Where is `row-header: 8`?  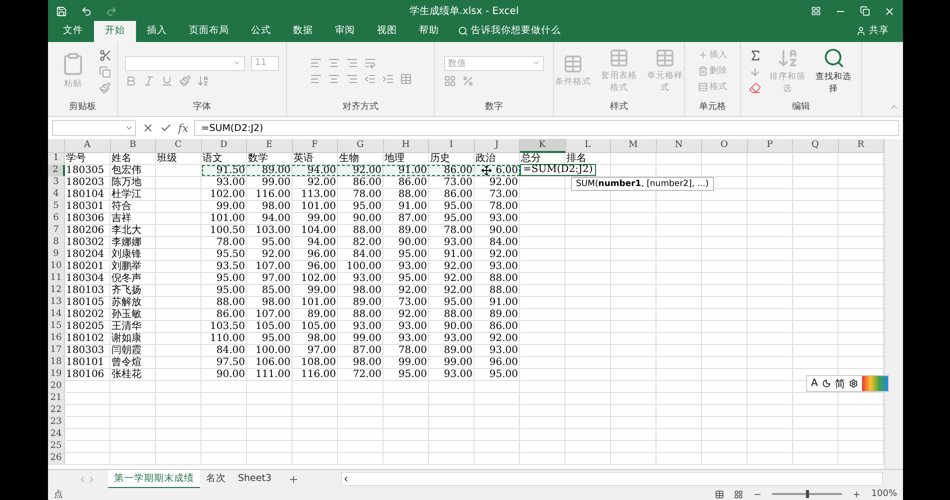
row-header: 8 is located at coordinates (56, 242).